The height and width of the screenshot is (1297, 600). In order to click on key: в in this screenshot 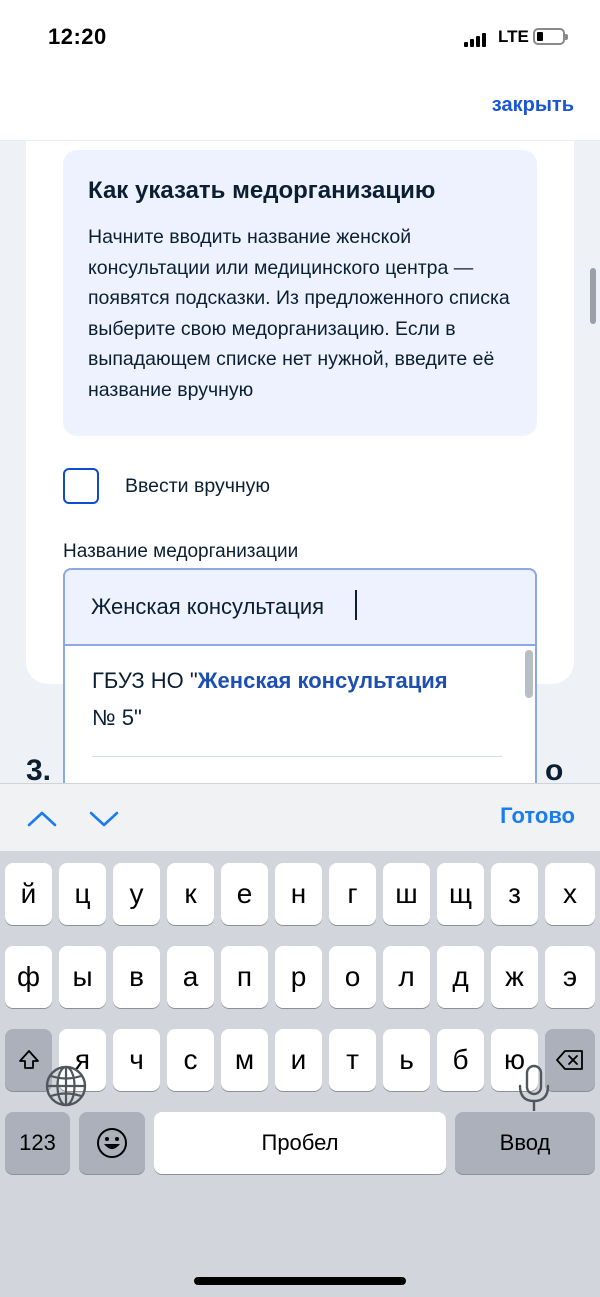, I will do `click(136, 977)`.